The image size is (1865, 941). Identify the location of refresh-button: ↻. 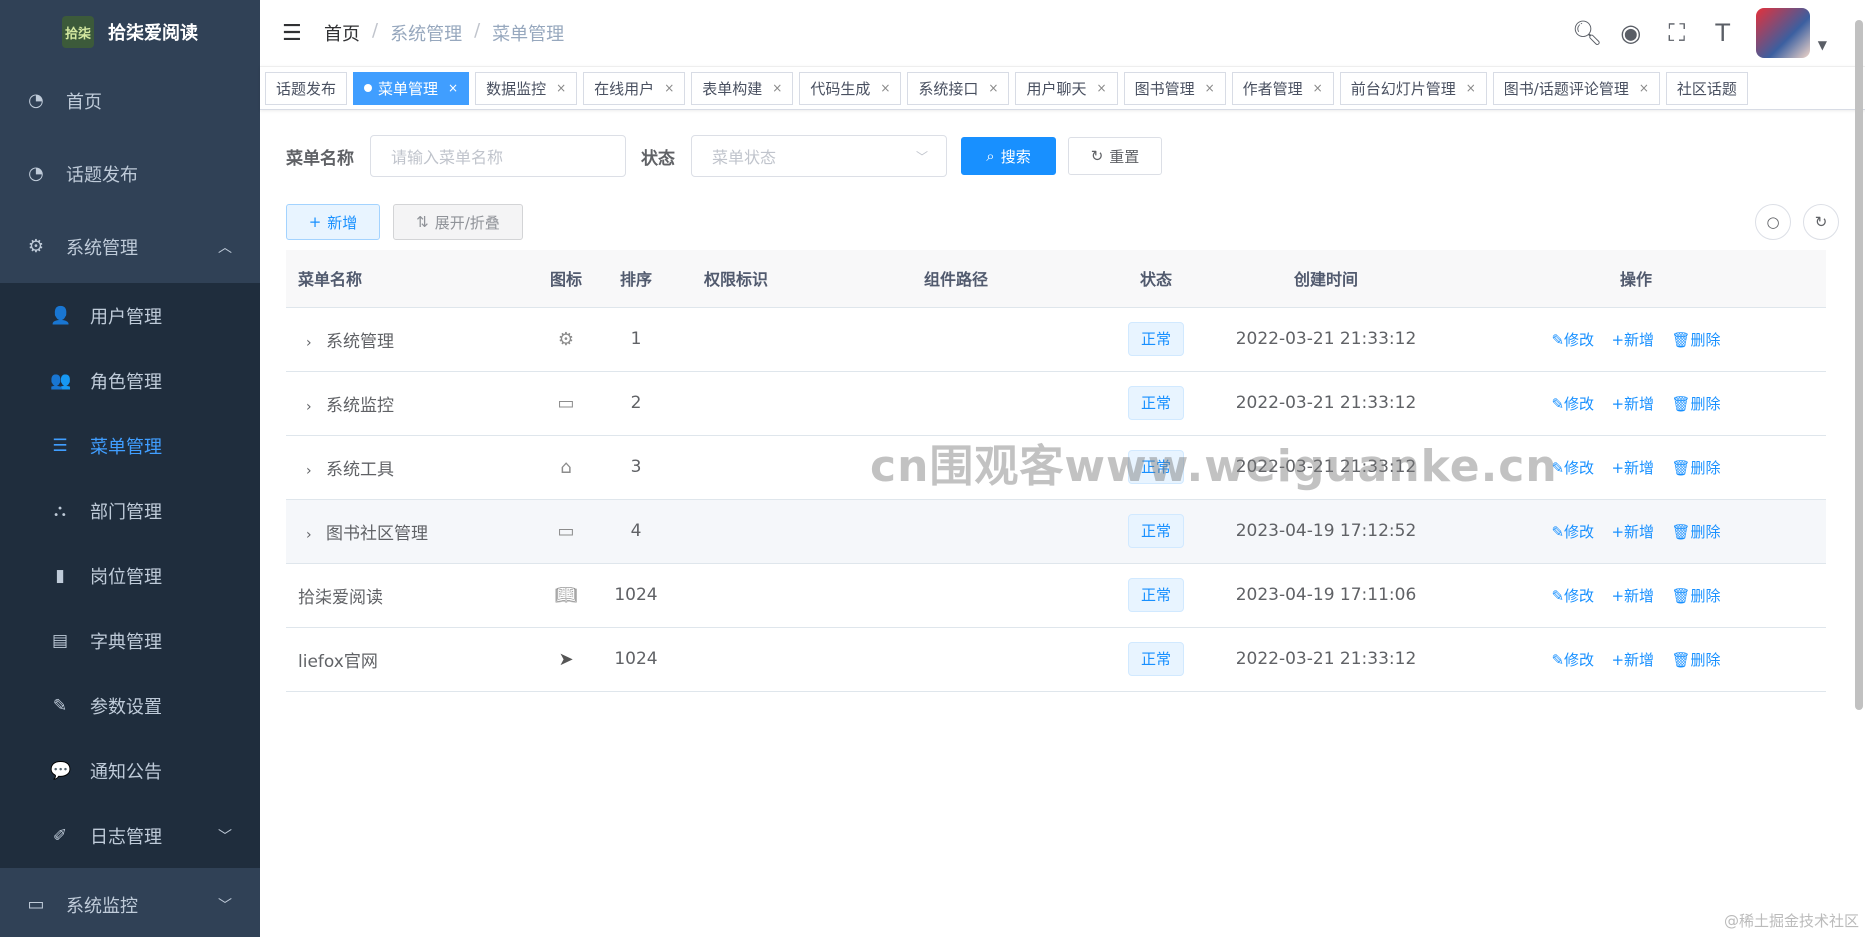
(1821, 222).